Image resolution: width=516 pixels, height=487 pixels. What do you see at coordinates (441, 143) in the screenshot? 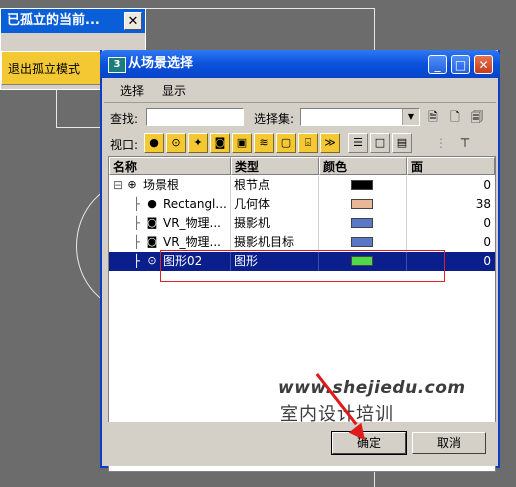
I see `display-subtree-icon: ⋮` at bounding box center [441, 143].